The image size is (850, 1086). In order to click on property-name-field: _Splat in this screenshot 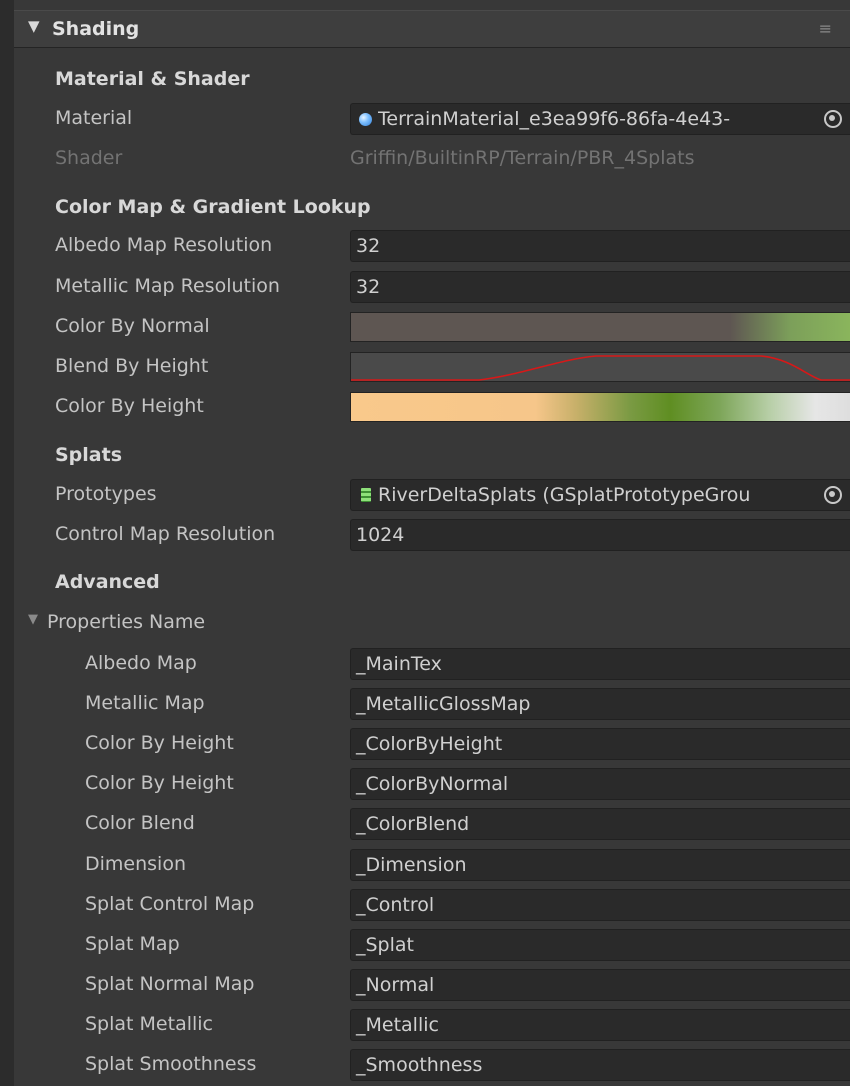, I will do `click(600, 945)`.